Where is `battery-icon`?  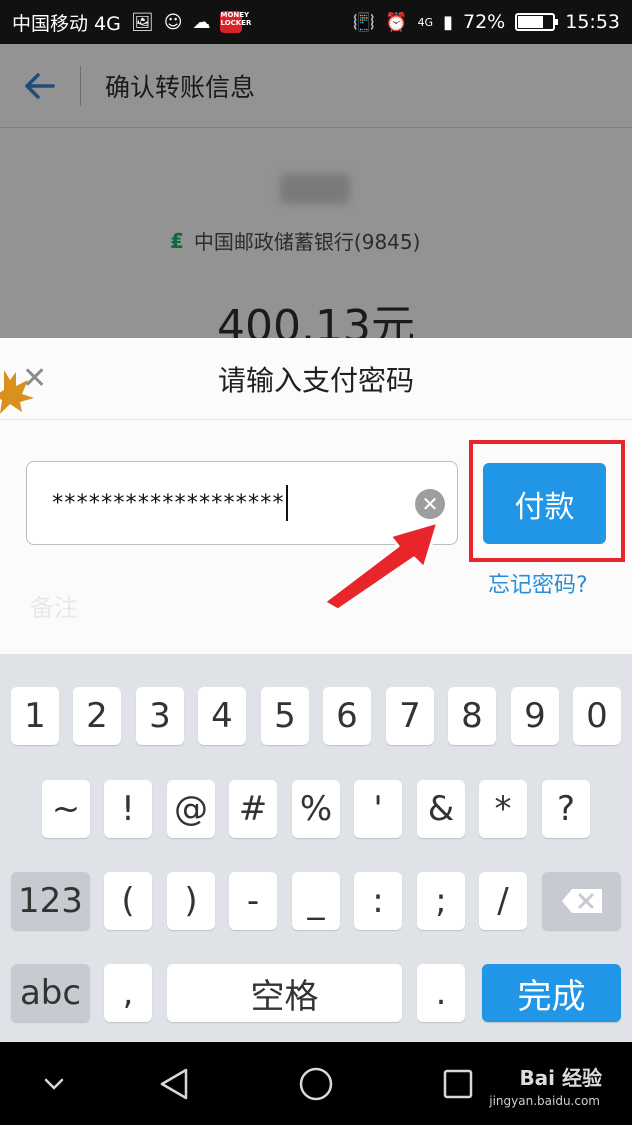 battery-icon is located at coordinates (537, 22).